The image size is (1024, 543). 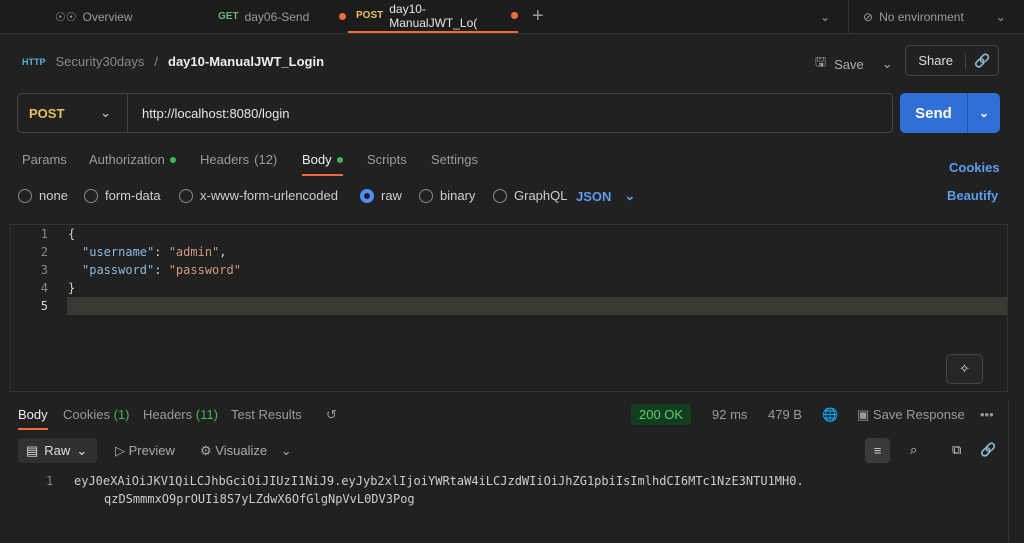 What do you see at coordinates (950, 113) in the screenshot?
I see `send-button: Send ⌄` at bounding box center [950, 113].